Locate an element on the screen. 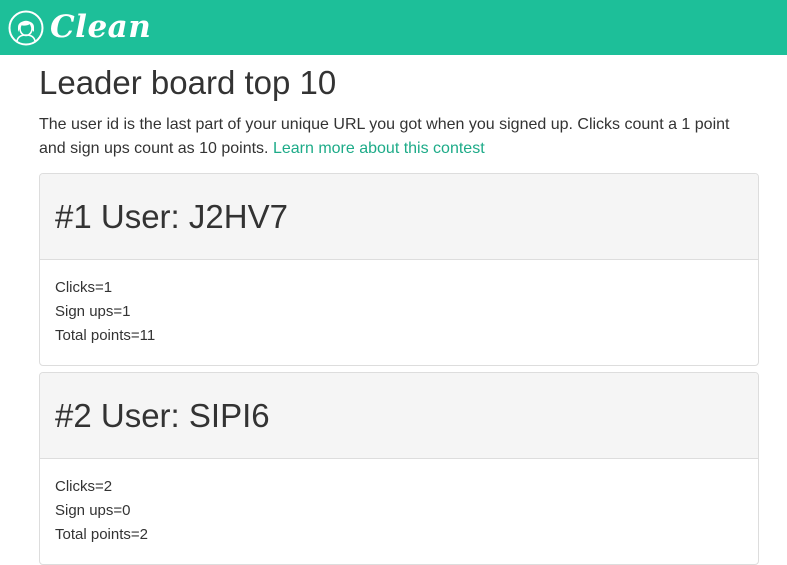 This screenshot has width=787, height=565. leader-heading: #1 User: J2HV7 is located at coordinates (171, 216).